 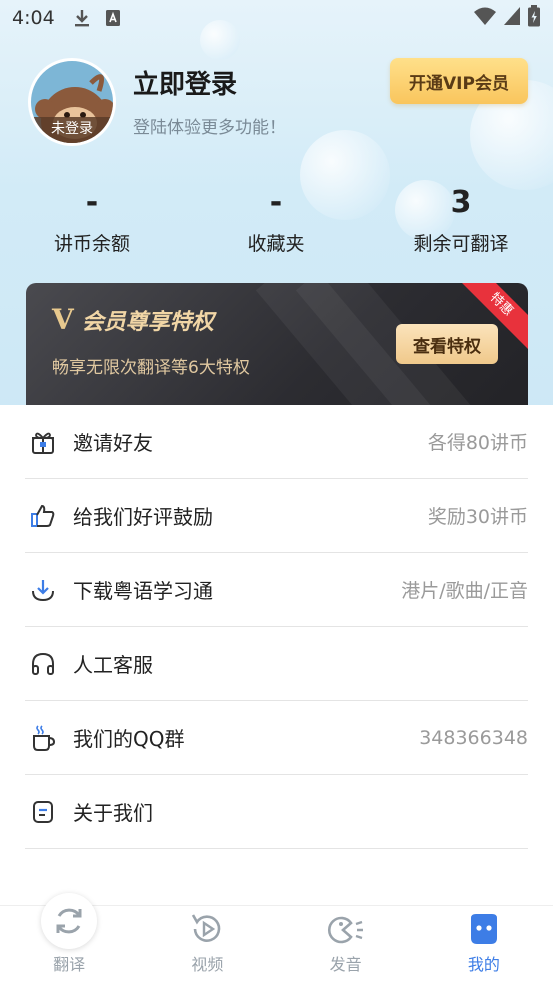 What do you see at coordinates (477, 443) in the screenshot?
I see `menu-item-value: 各得80讲币` at bounding box center [477, 443].